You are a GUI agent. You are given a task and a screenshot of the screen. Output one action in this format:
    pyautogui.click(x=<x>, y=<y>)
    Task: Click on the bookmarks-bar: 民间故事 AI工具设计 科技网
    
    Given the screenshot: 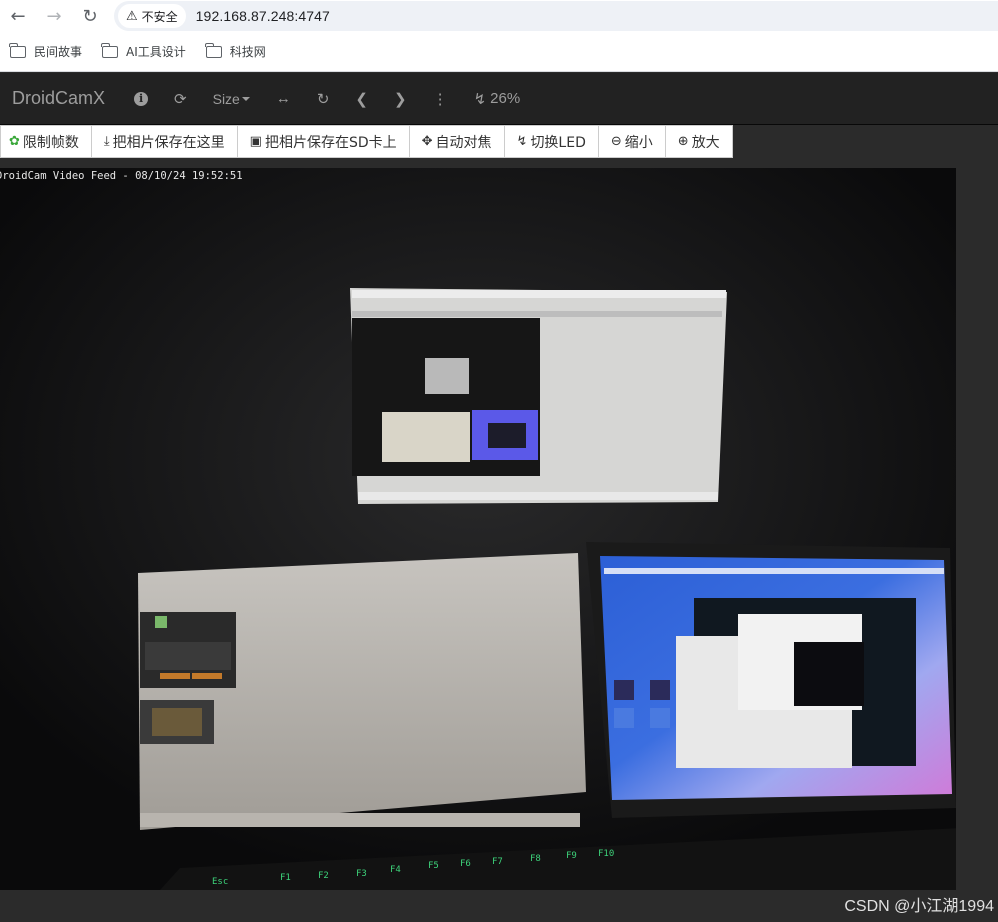 What is the action you would take?
    pyautogui.click(x=499, y=52)
    